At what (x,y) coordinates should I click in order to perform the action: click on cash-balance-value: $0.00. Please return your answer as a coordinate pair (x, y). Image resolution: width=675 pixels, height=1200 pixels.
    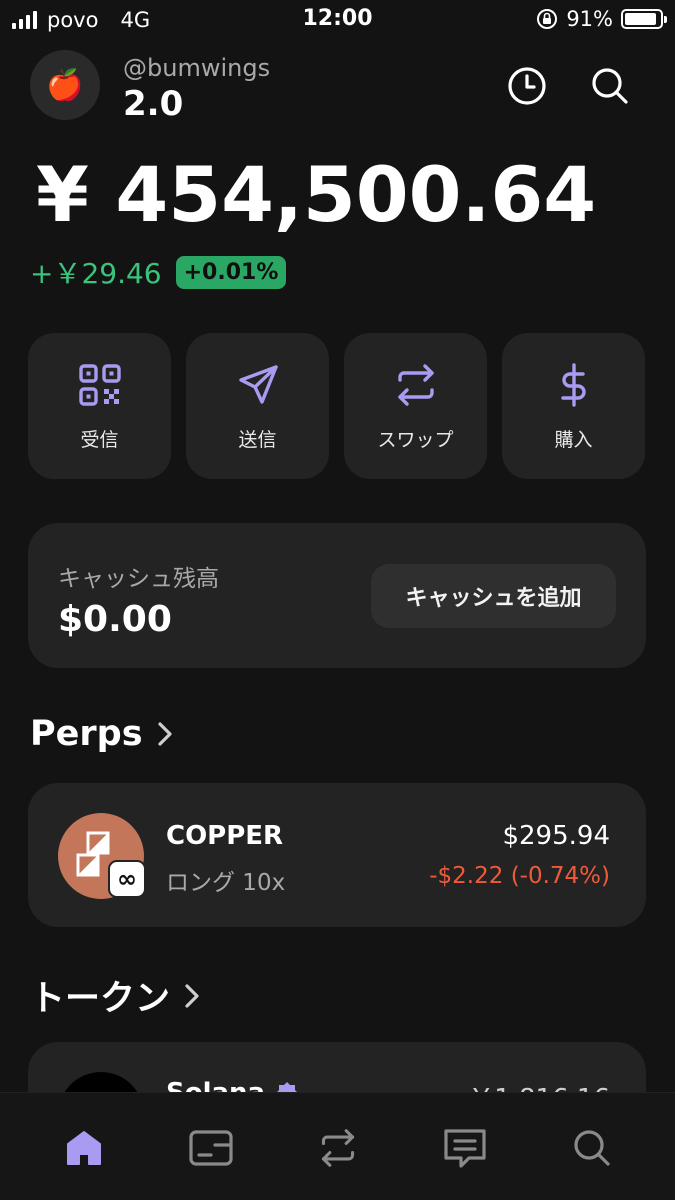
    Looking at the image, I should click on (115, 619).